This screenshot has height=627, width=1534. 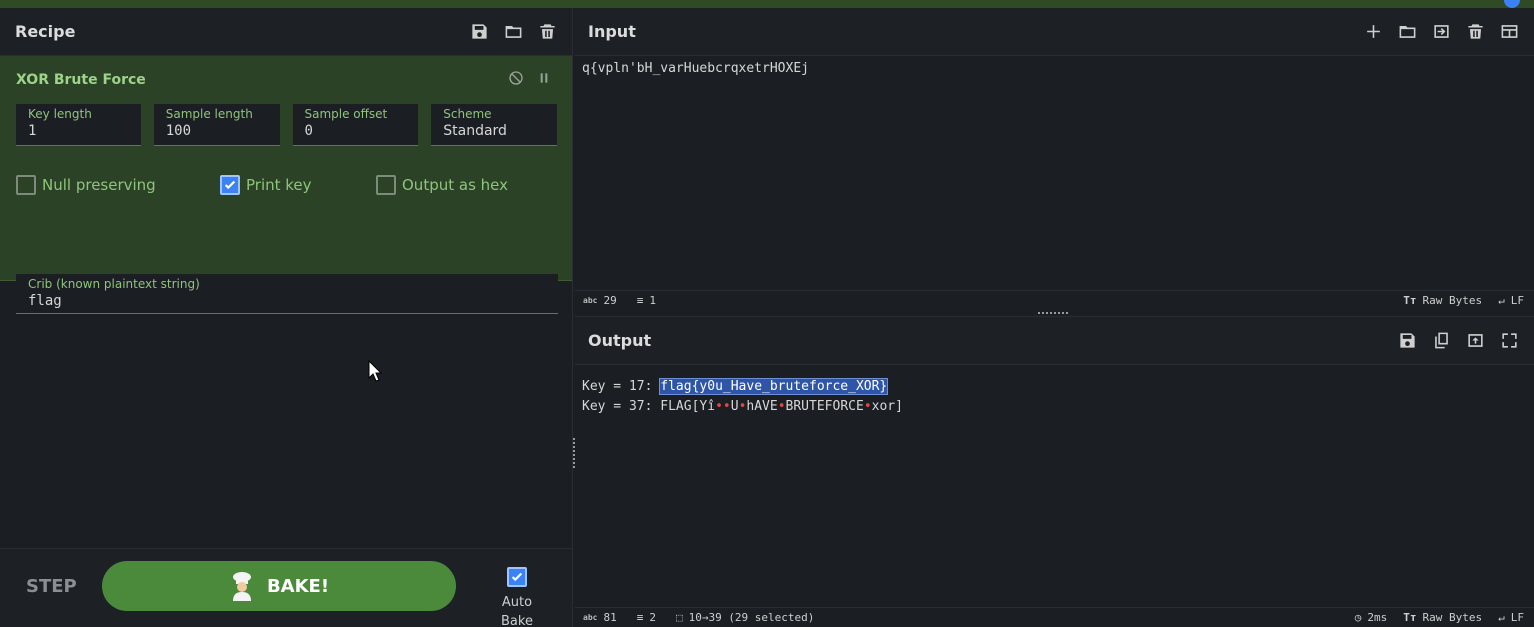 What do you see at coordinates (286, 32) in the screenshot?
I see `recipe-header: Recipe` at bounding box center [286, 32].